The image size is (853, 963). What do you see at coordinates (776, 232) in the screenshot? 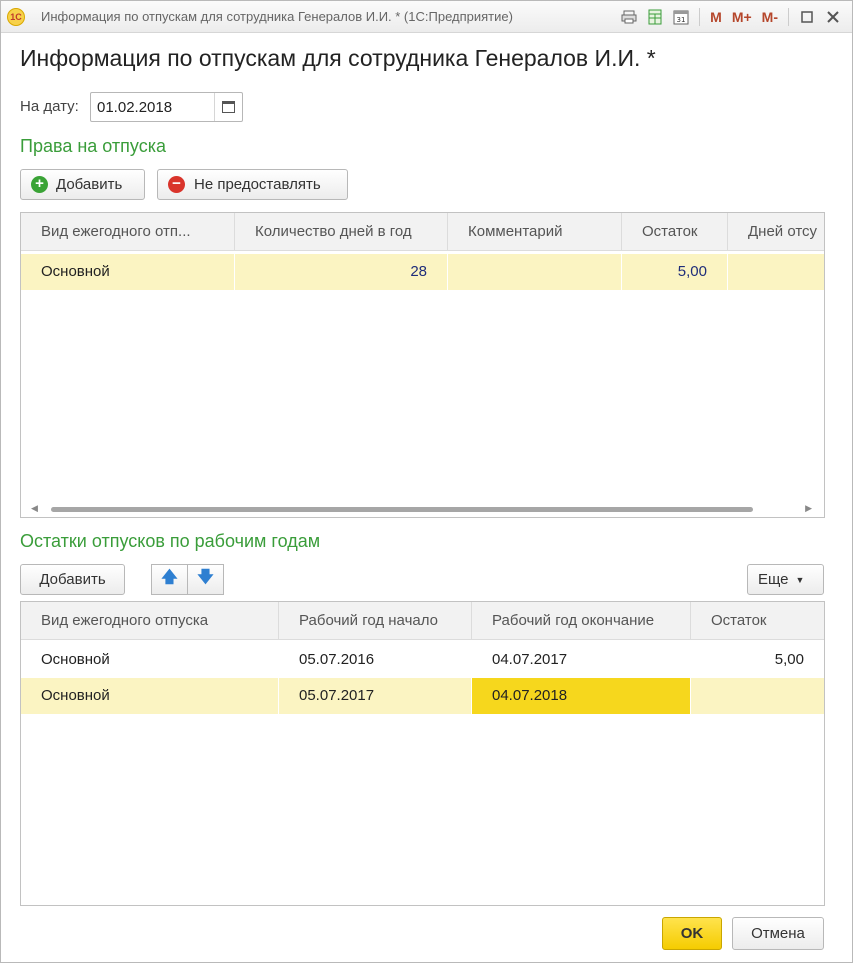
I see `col-header-days-absent: Дней отсу` at bounding box center [776, 232].